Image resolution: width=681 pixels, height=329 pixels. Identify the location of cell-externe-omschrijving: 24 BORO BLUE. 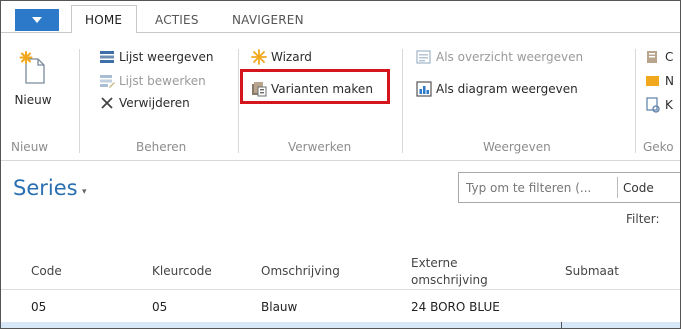
(455, 307).